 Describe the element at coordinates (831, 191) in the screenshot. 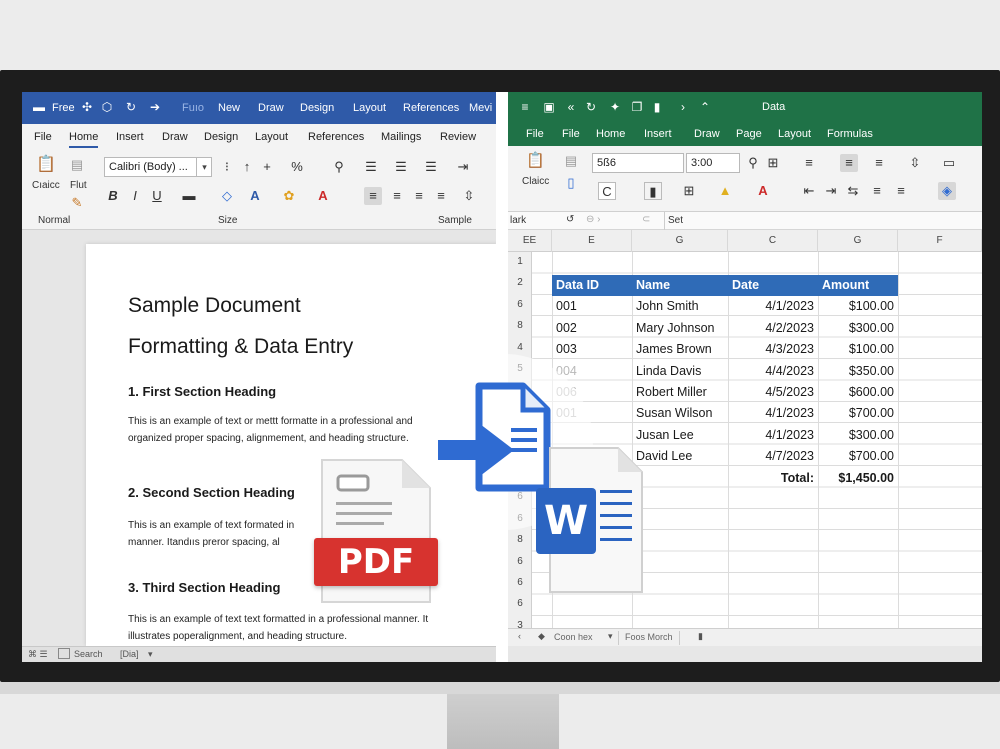

I see `increase-indent-icon: ⇥` at that location.